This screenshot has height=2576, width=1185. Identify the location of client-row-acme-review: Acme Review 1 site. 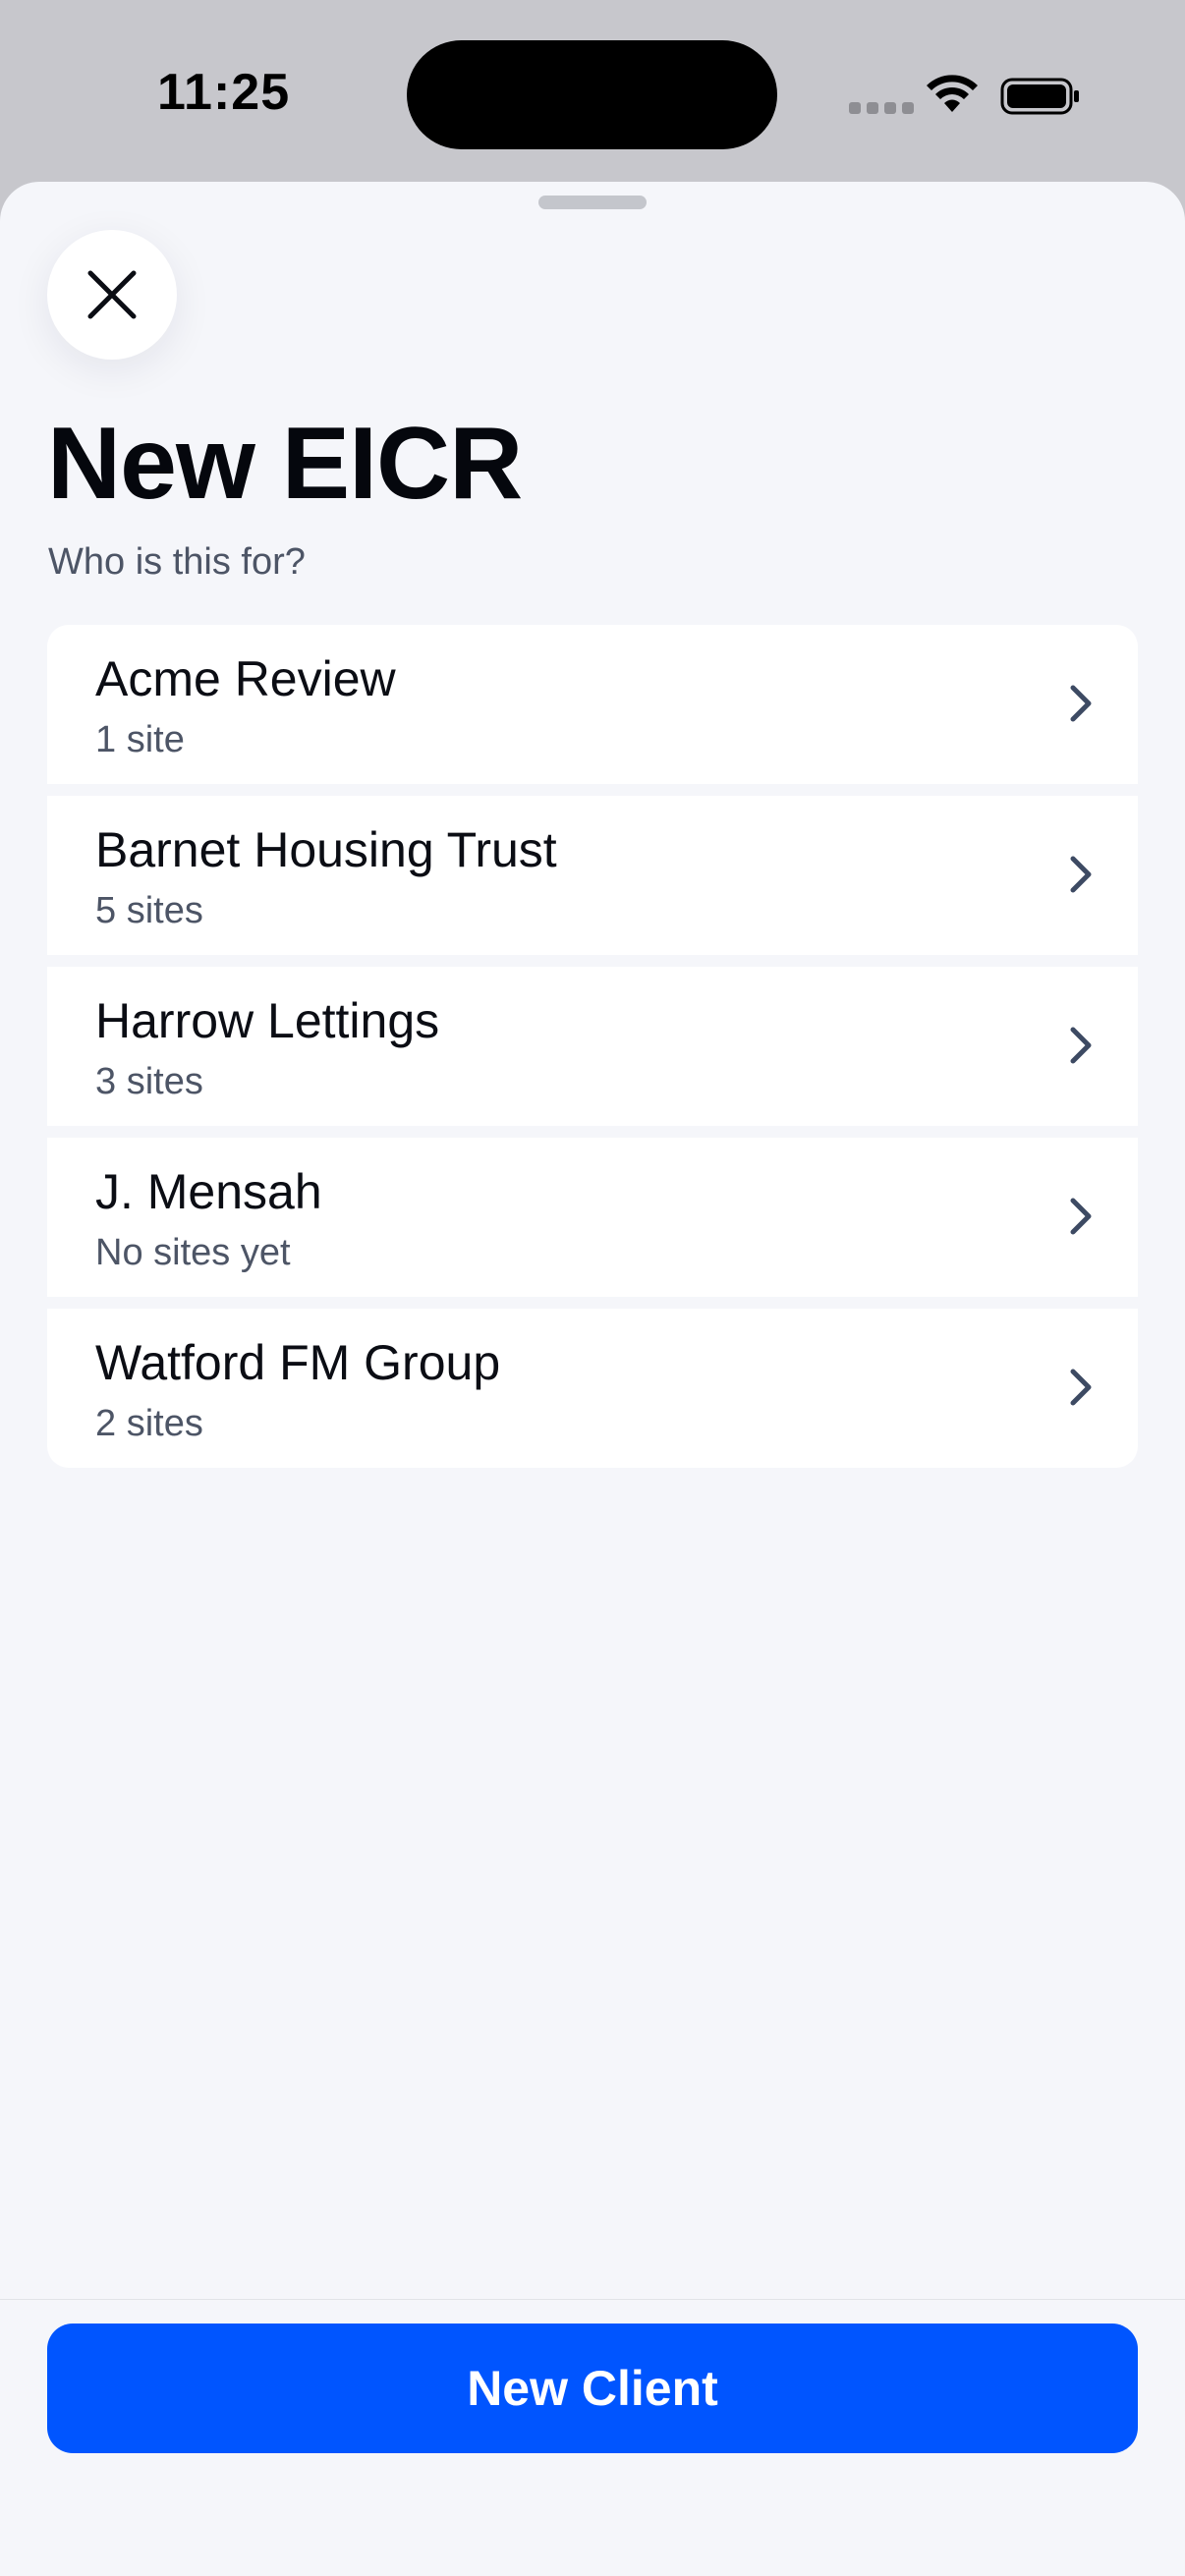
(592, 704).